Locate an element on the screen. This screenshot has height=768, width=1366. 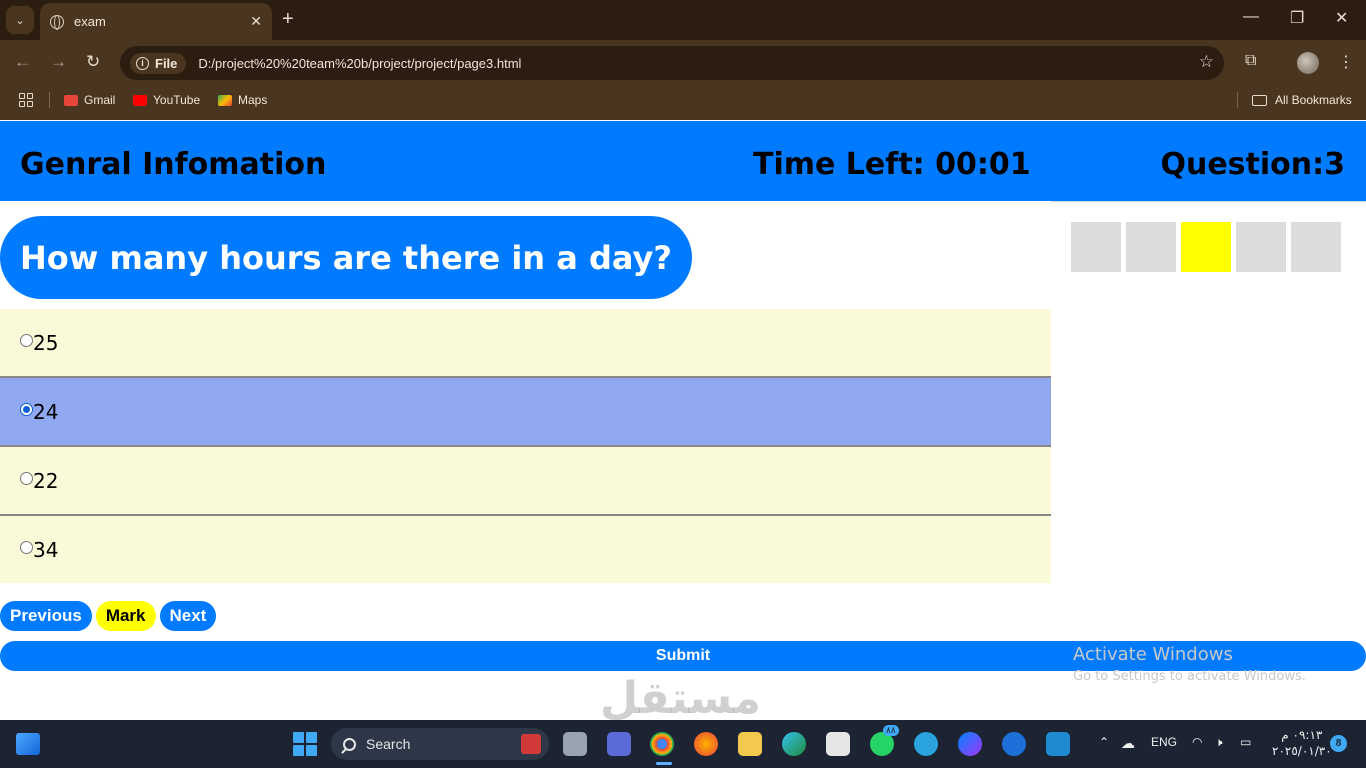
folder-icon is located at coordinates (1259, 100).